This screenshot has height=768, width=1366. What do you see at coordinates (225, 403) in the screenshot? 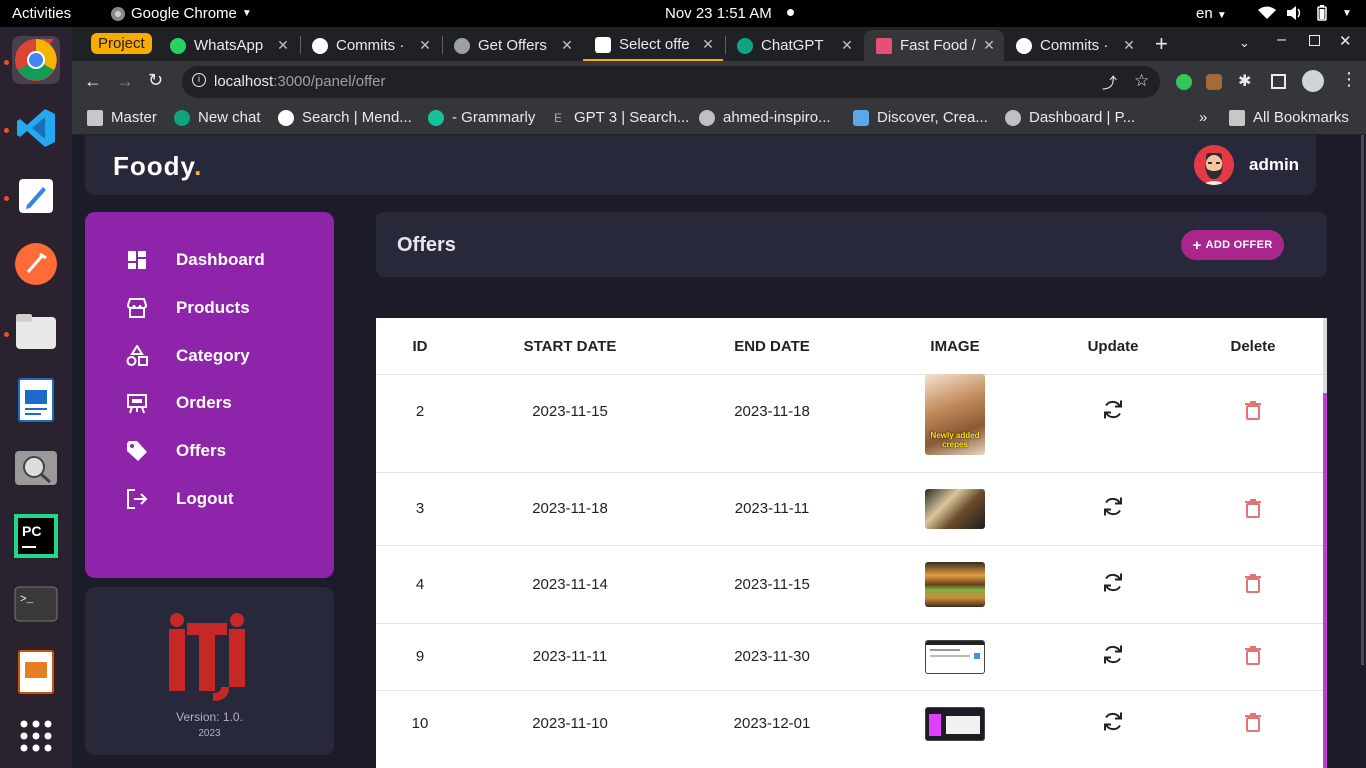
I see `sidebar-item-orders: Orders` at bounding box center [225, 403].